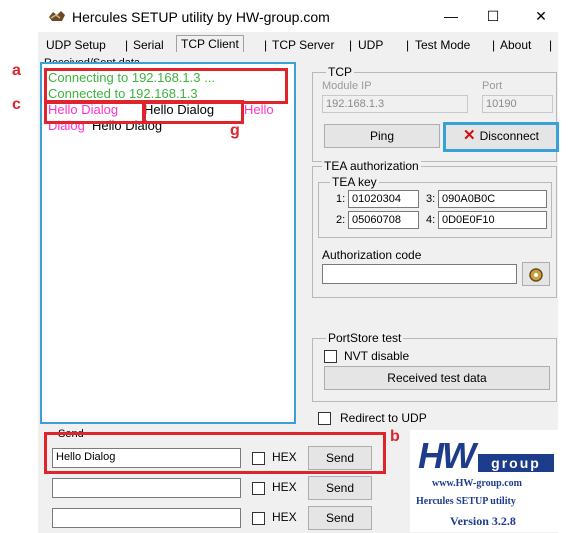 Image resolution: width=575 pixels, height=533 pixels. What do you see at coordinates (377, 356) in the screenshot?
I see `nvt-disable-label: NVT disable` at bounding box center [377, 356].